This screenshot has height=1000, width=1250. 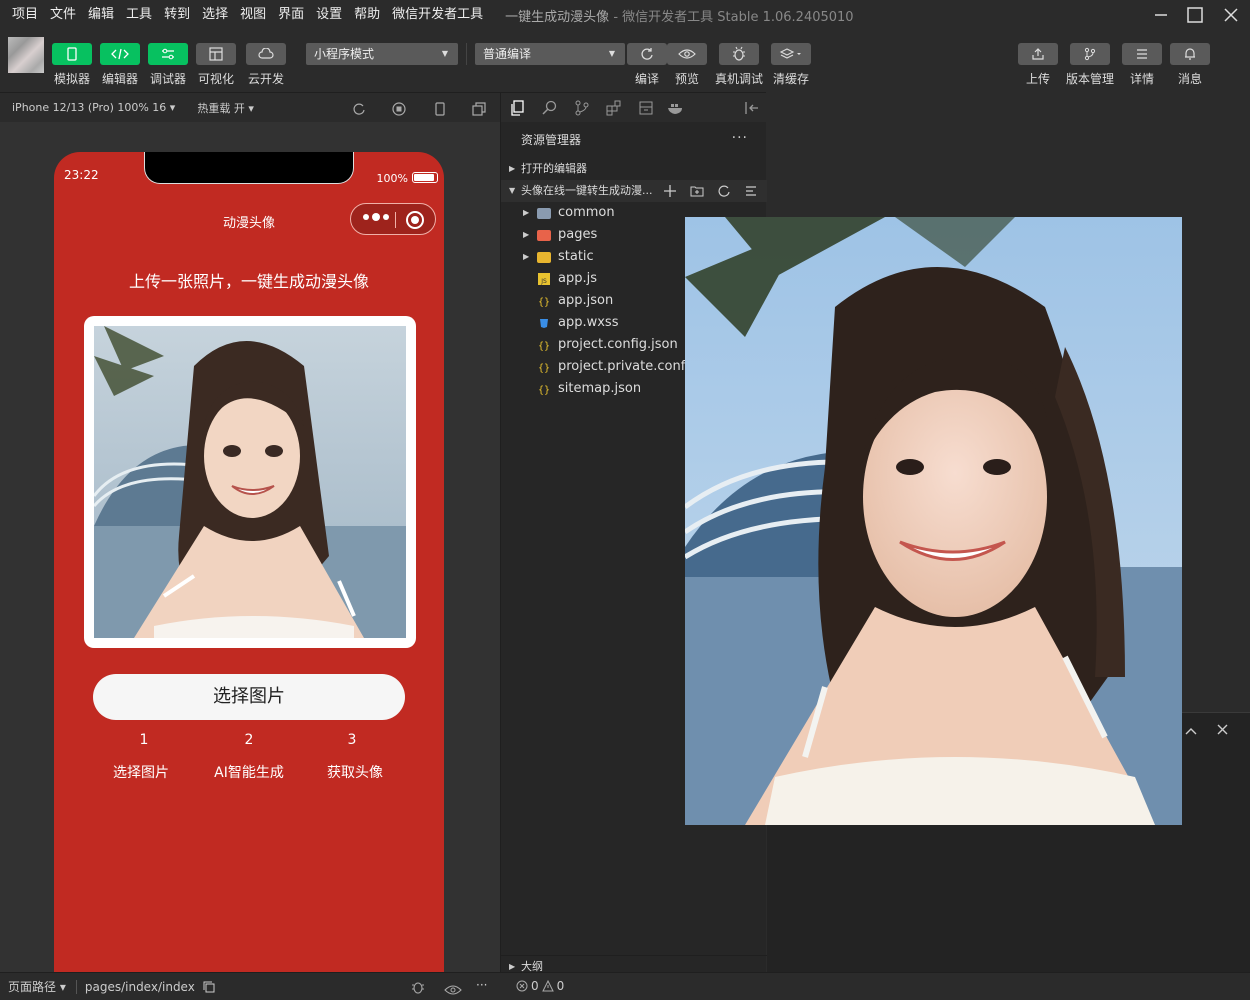 What do you see at coordinates (359, 110) in the screenshot?
I see `rotate-button` at bounding box center [359, 110].